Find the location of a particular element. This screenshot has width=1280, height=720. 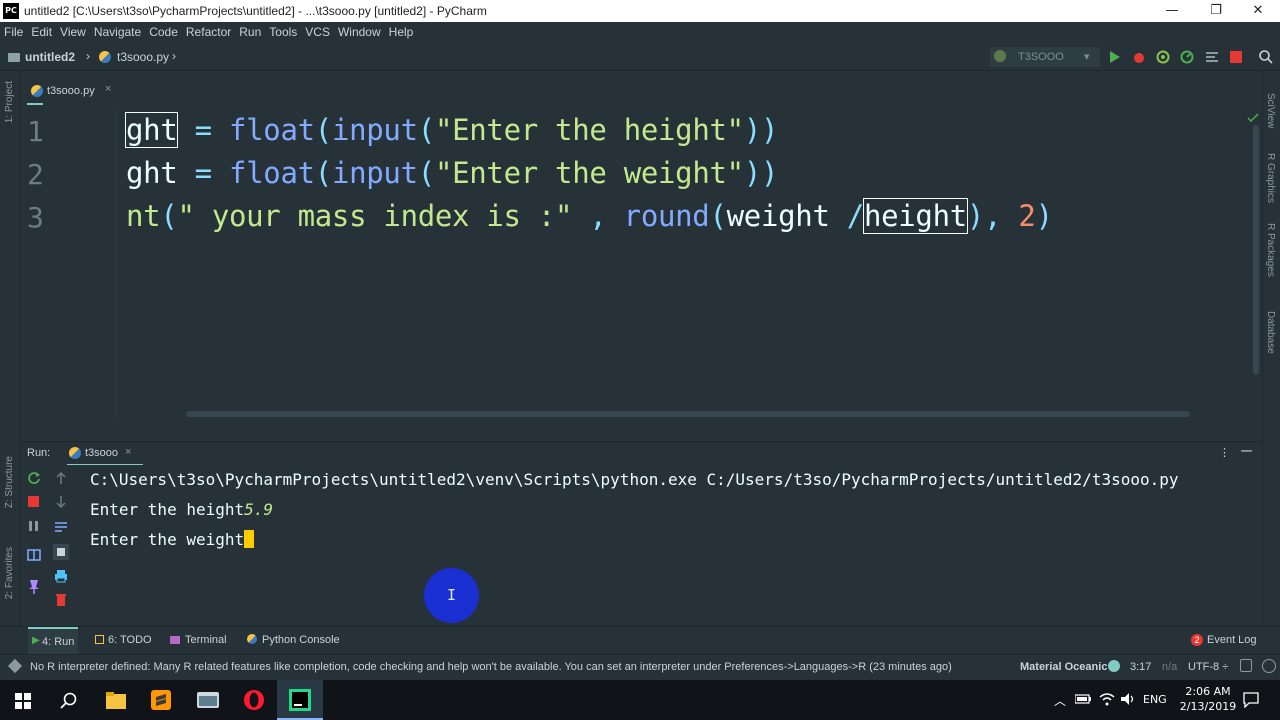

inspector-icon is located at coordinates (1269, 666).